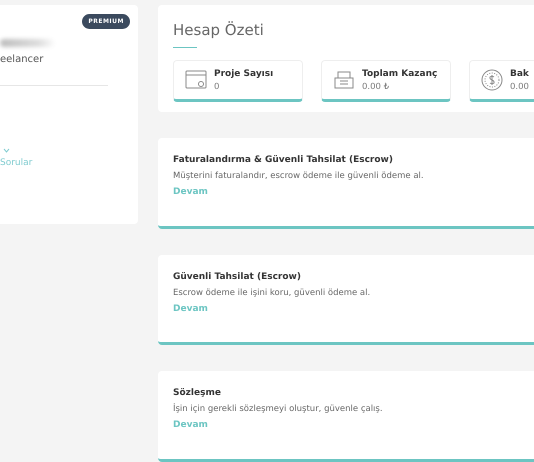 The height and width of the screenshot is (462, 534). I want to click on feature-title: Güvenli Tahsilat (Escrow), so click(237, 277).